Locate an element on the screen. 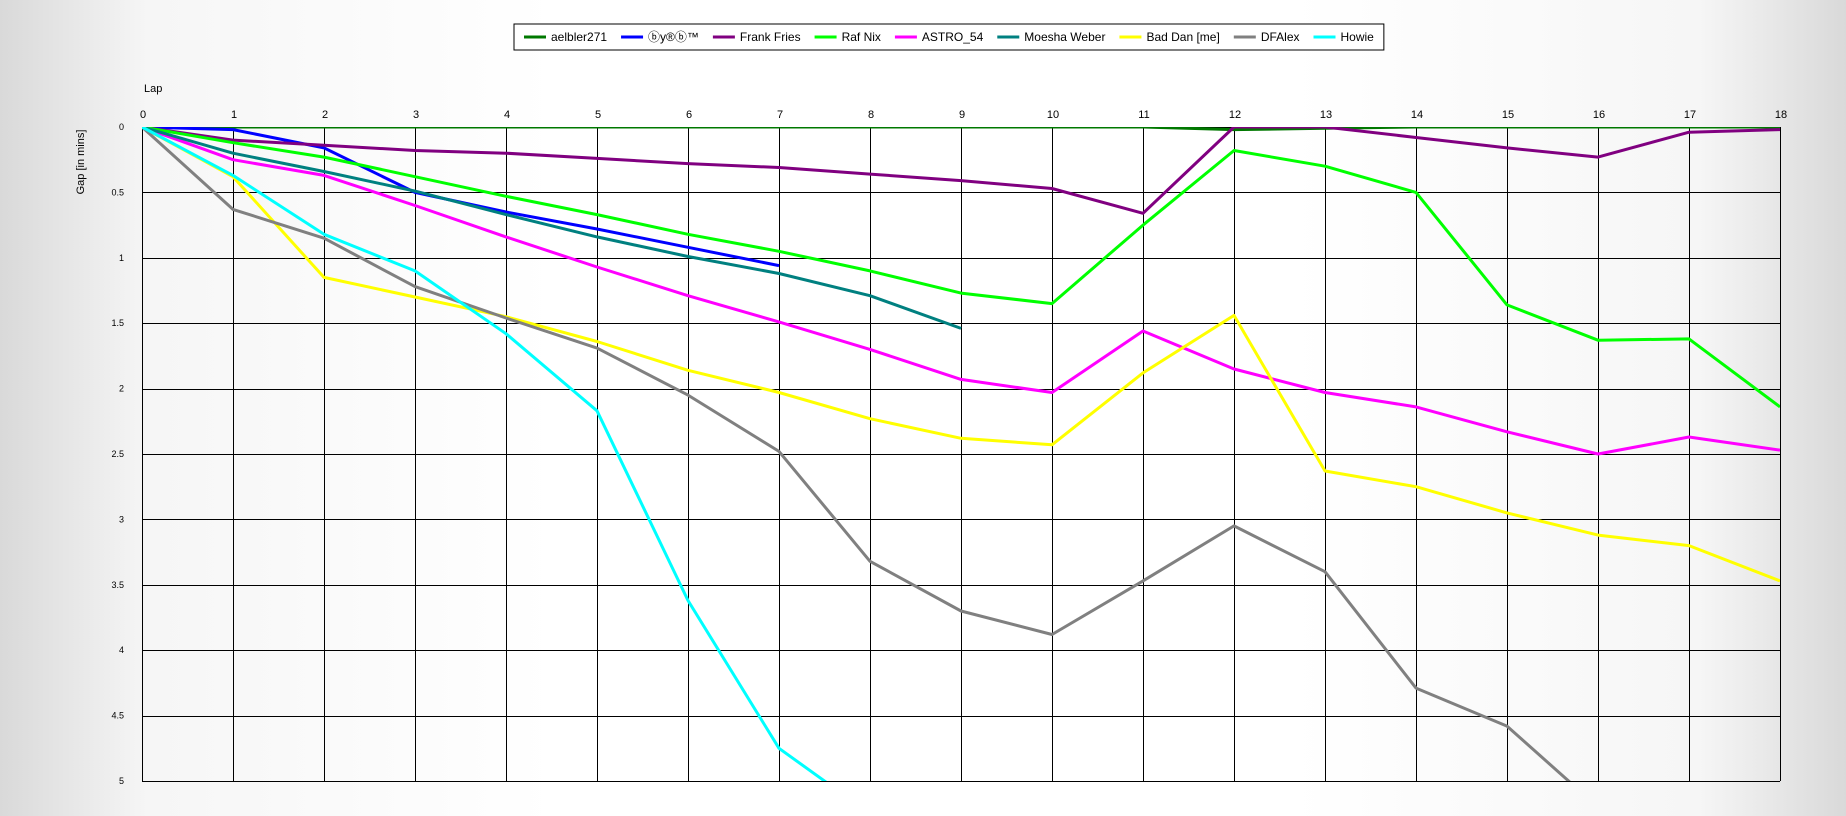 The height and width of the screenshot is (816, 1846). legend-label-astro-54: ASTRO_54 is located at coordinates (953, 37).